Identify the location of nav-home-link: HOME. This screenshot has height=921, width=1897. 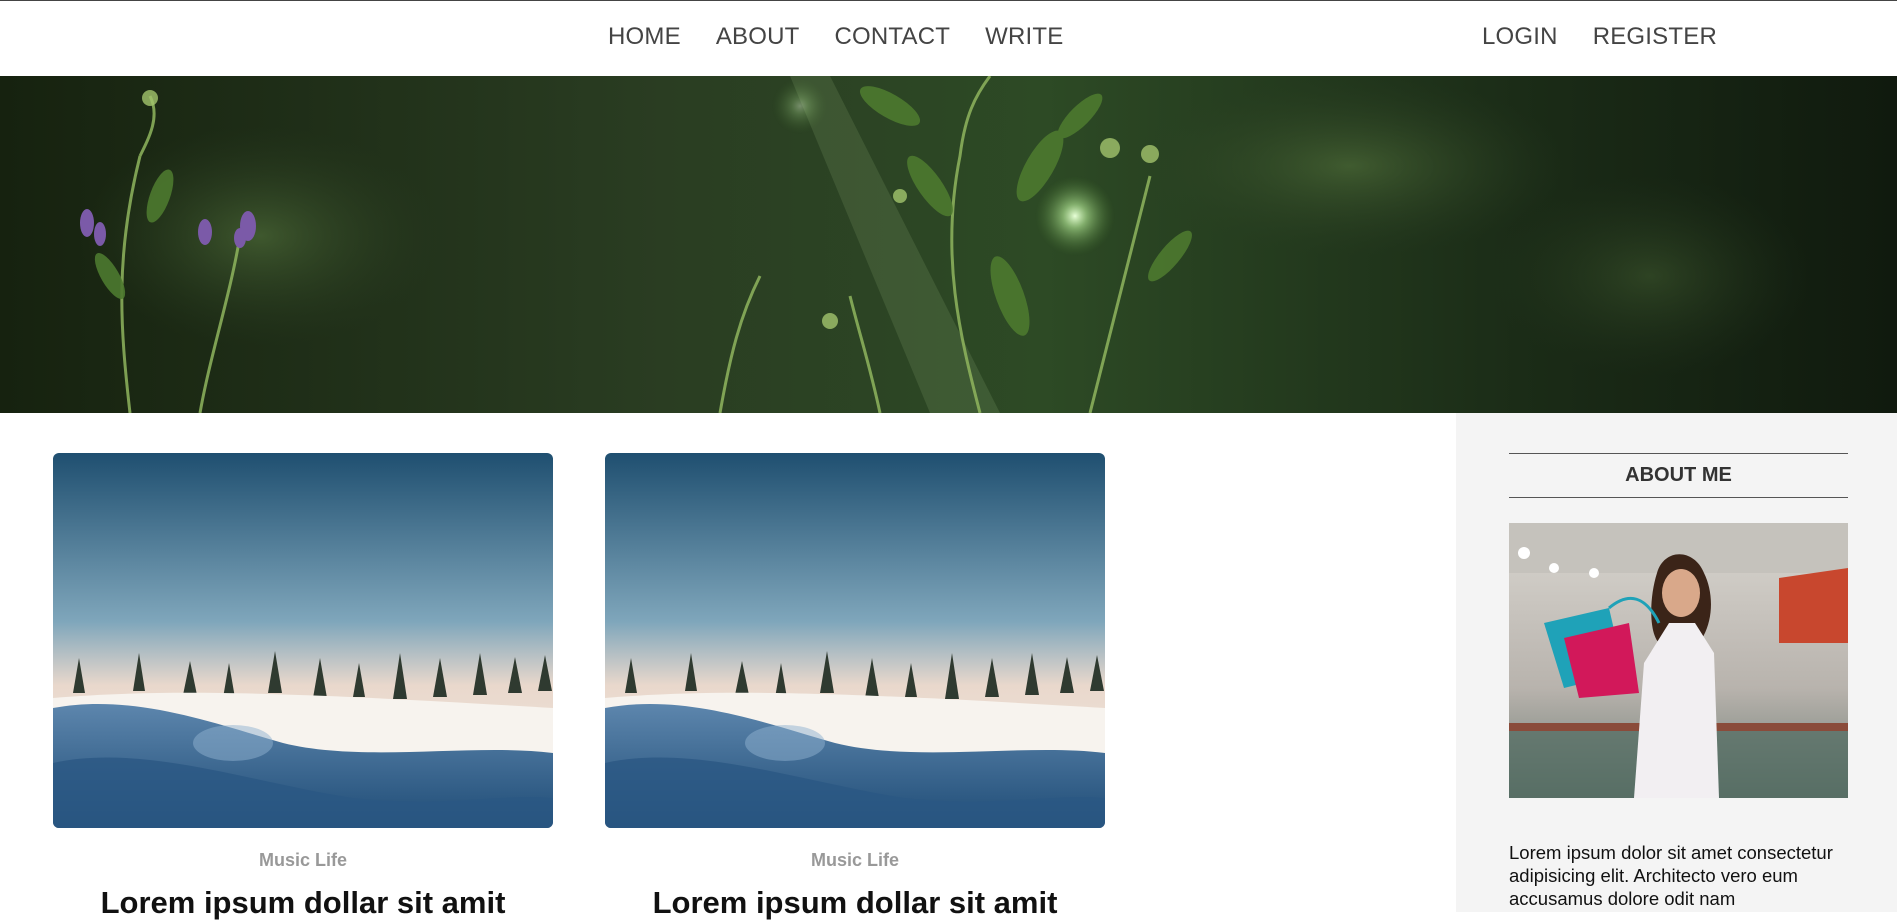
(644, 37).